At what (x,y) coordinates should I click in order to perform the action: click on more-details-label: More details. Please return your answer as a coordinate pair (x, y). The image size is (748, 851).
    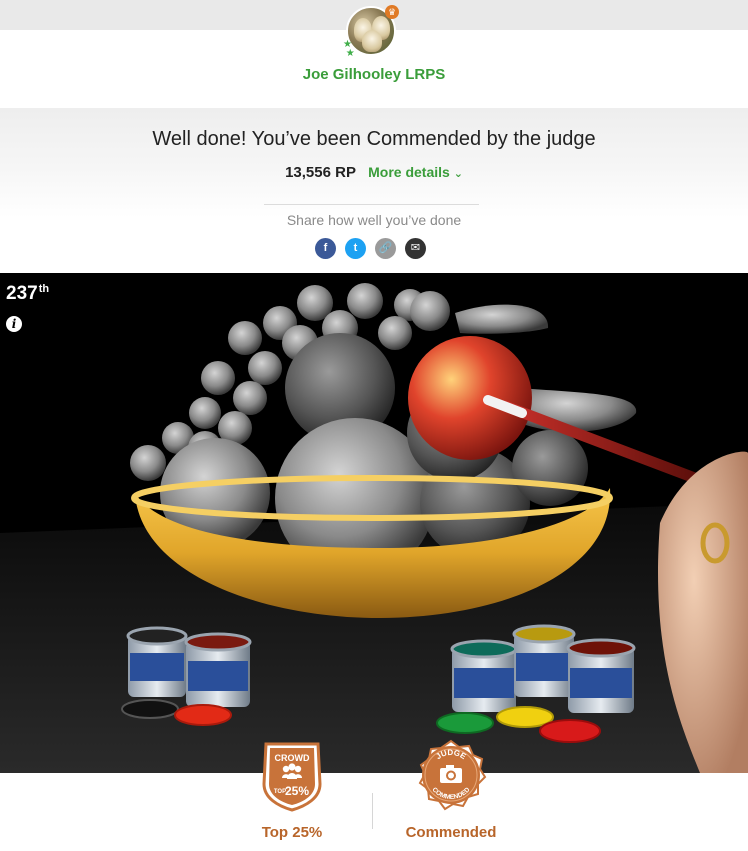
    Looking at the image, I should click on (409, 172).